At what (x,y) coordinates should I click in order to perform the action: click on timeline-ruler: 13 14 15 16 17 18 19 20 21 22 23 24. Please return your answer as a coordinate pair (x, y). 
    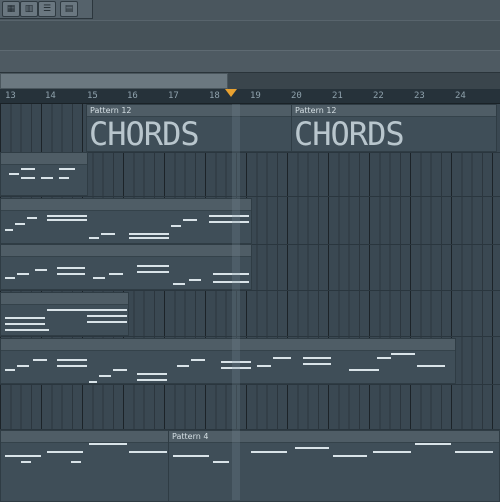
    Looking at the image, I should click on (250, 96).